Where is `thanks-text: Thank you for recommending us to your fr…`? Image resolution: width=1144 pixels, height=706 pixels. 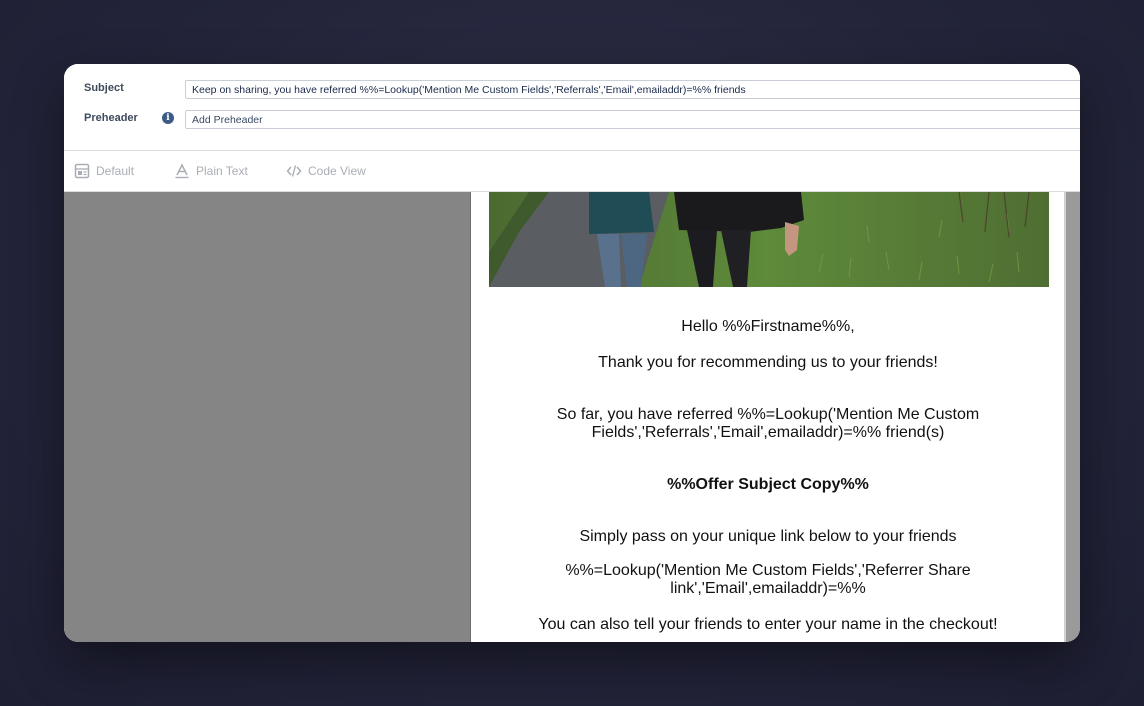 thanks-text: Thank you for recommending us to your fr… is located at coordinates (768, 362).